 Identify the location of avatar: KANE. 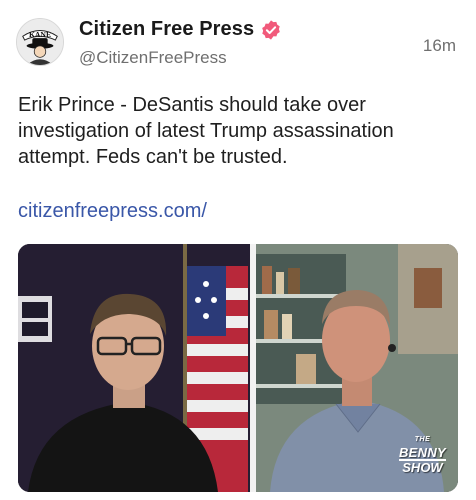
(40, 42).